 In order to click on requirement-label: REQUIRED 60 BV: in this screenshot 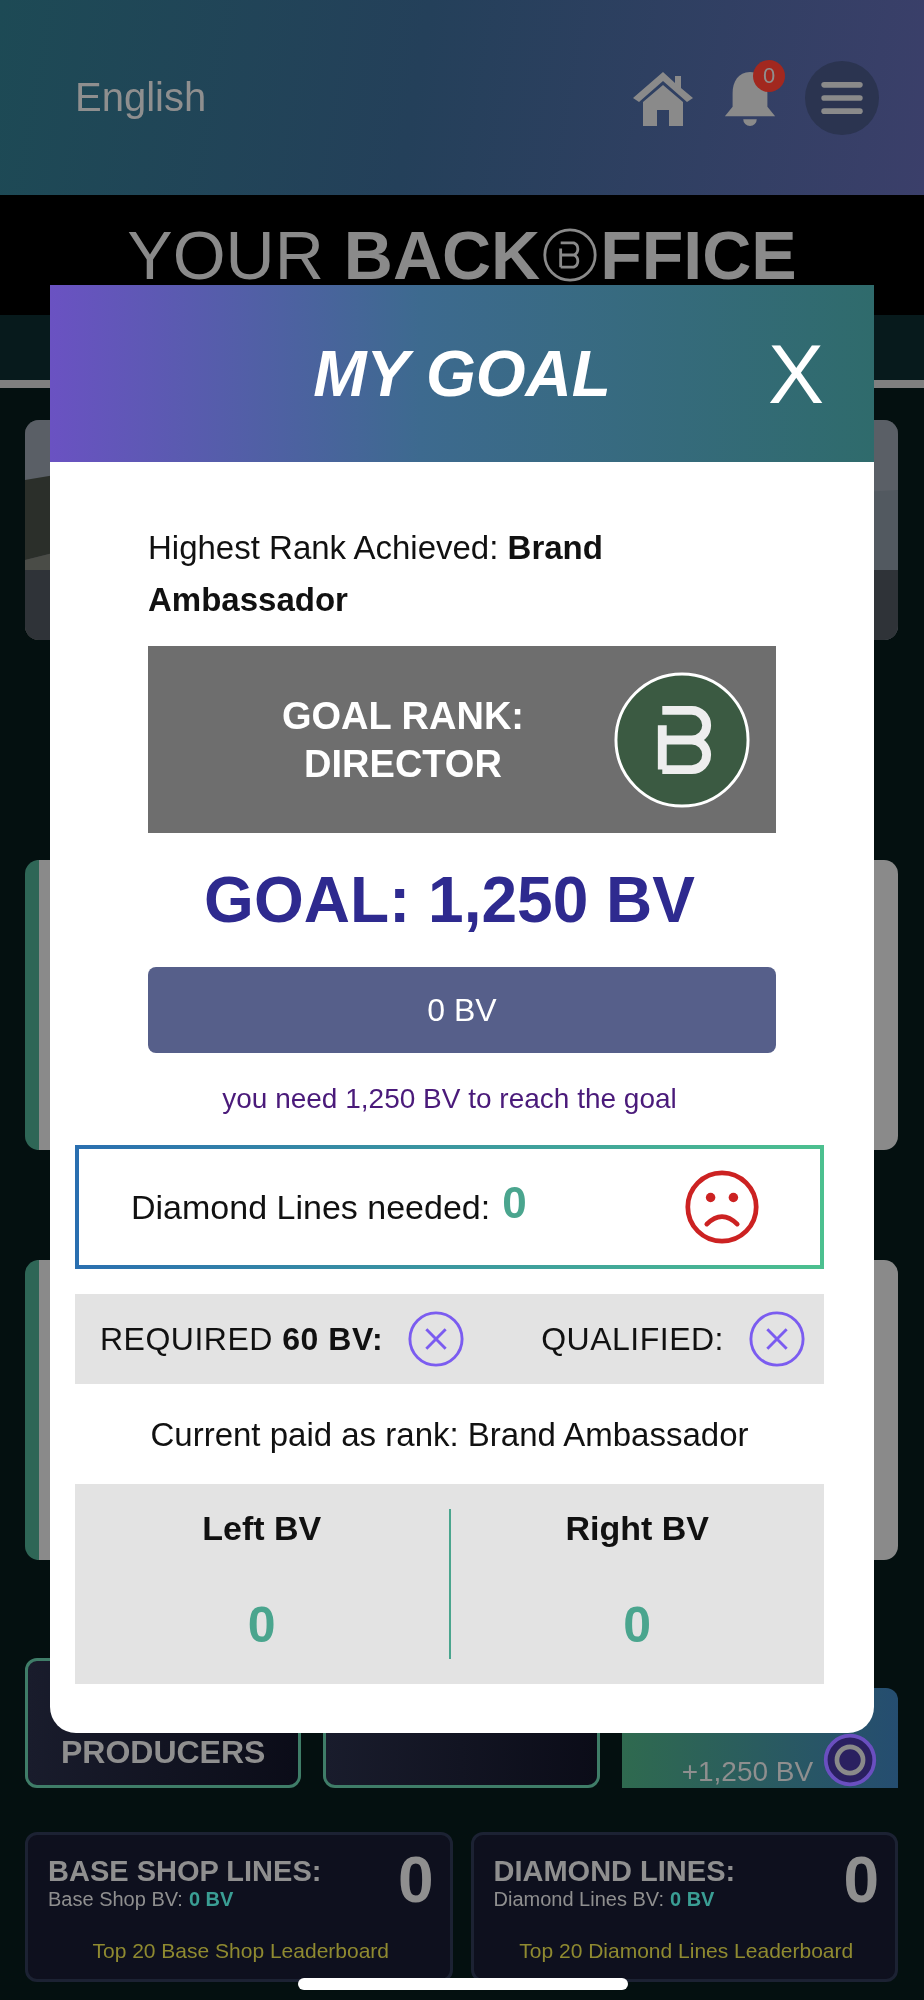, I will do `click(242, 1339)`.